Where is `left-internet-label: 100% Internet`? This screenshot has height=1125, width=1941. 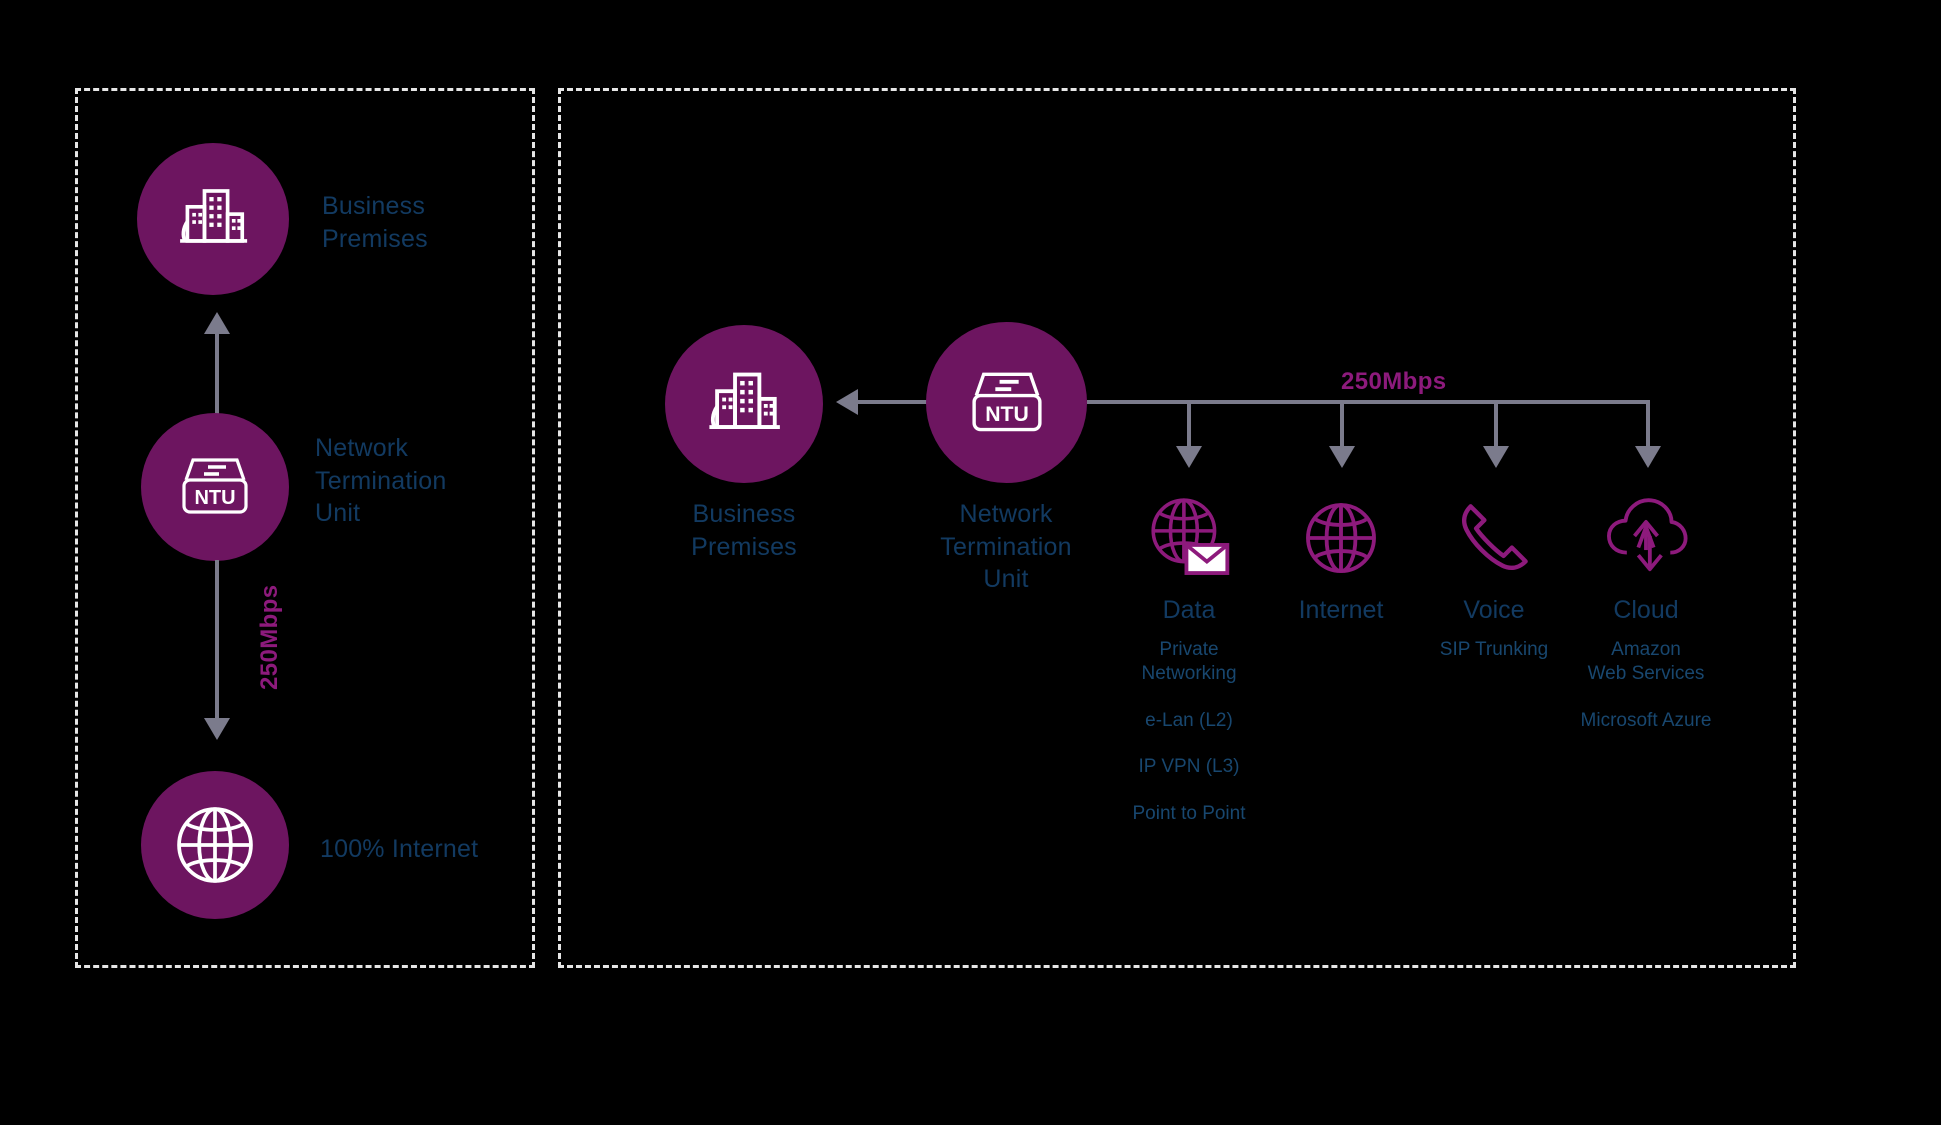
left-internet-label: 100% Internet is located at coordinates (399, 849).